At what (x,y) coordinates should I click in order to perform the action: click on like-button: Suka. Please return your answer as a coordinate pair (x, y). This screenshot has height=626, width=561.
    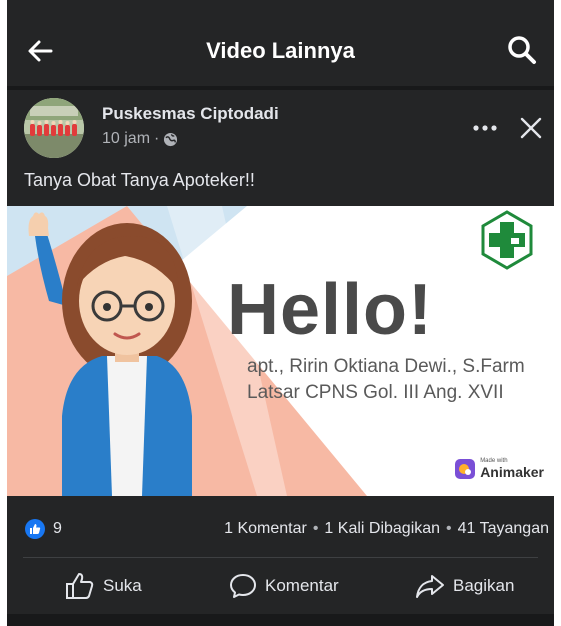
    Looking at the image, I should click on (103, 586).